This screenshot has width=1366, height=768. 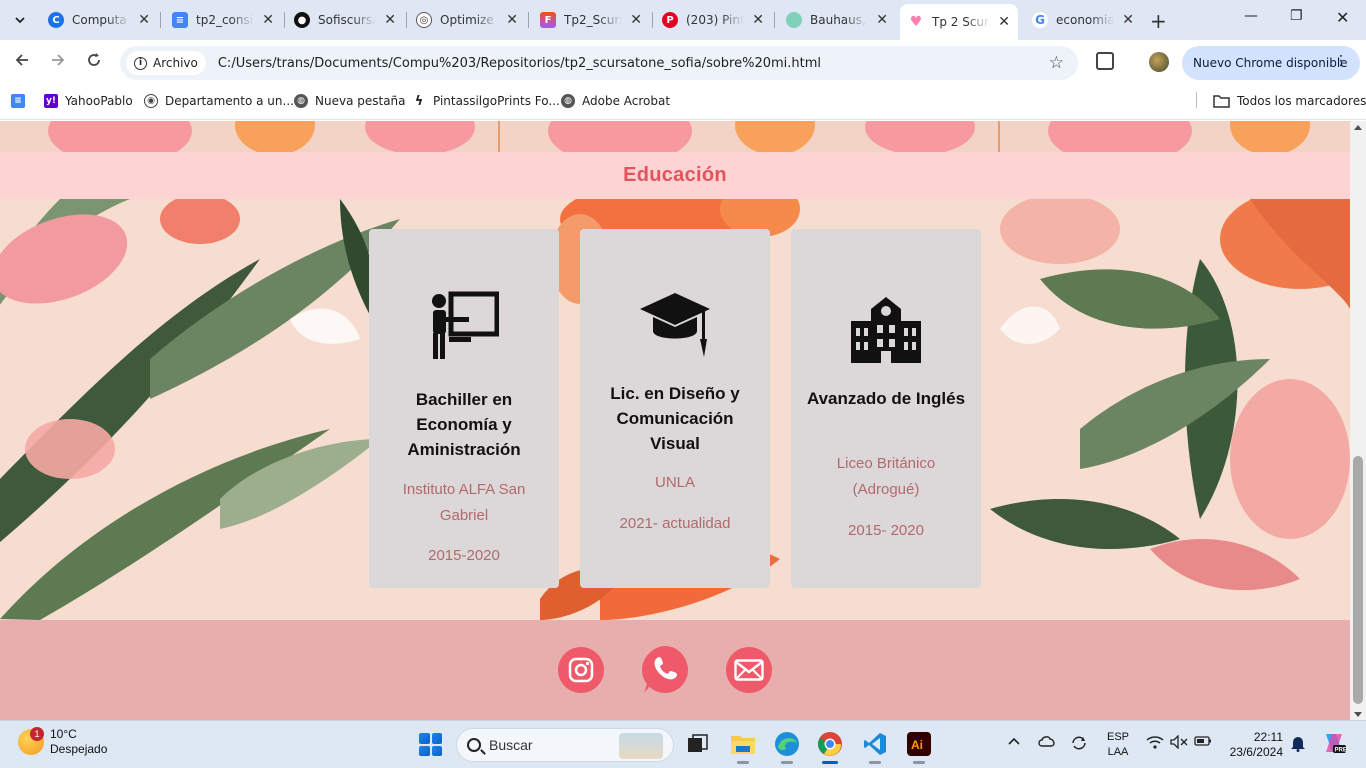 What do you see at coordinates (58, 62) in the screenshot?
I see `forward-button` at bounding box center [58, 62].